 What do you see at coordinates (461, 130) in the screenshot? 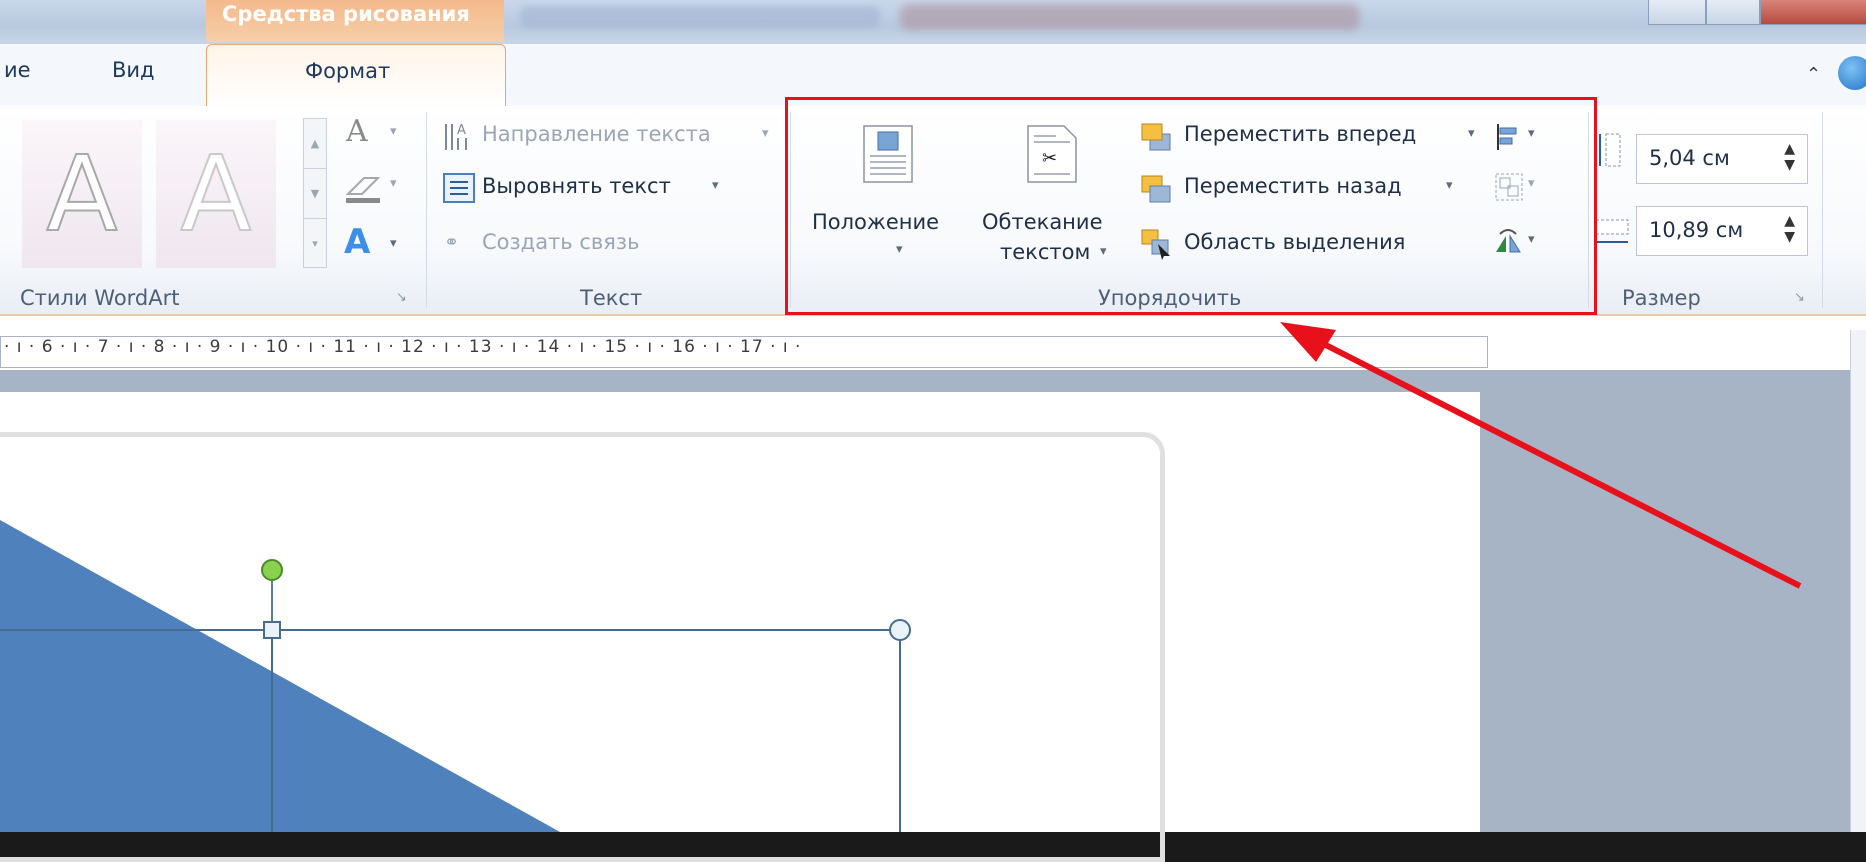
I see `svg-text: A` at bounding box center [461, 130].